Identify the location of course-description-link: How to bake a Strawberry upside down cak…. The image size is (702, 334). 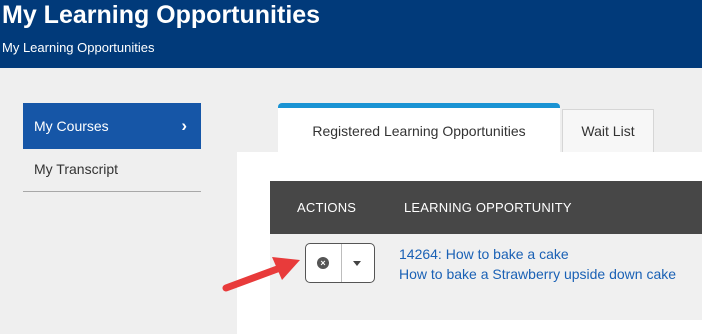
(537, 274).